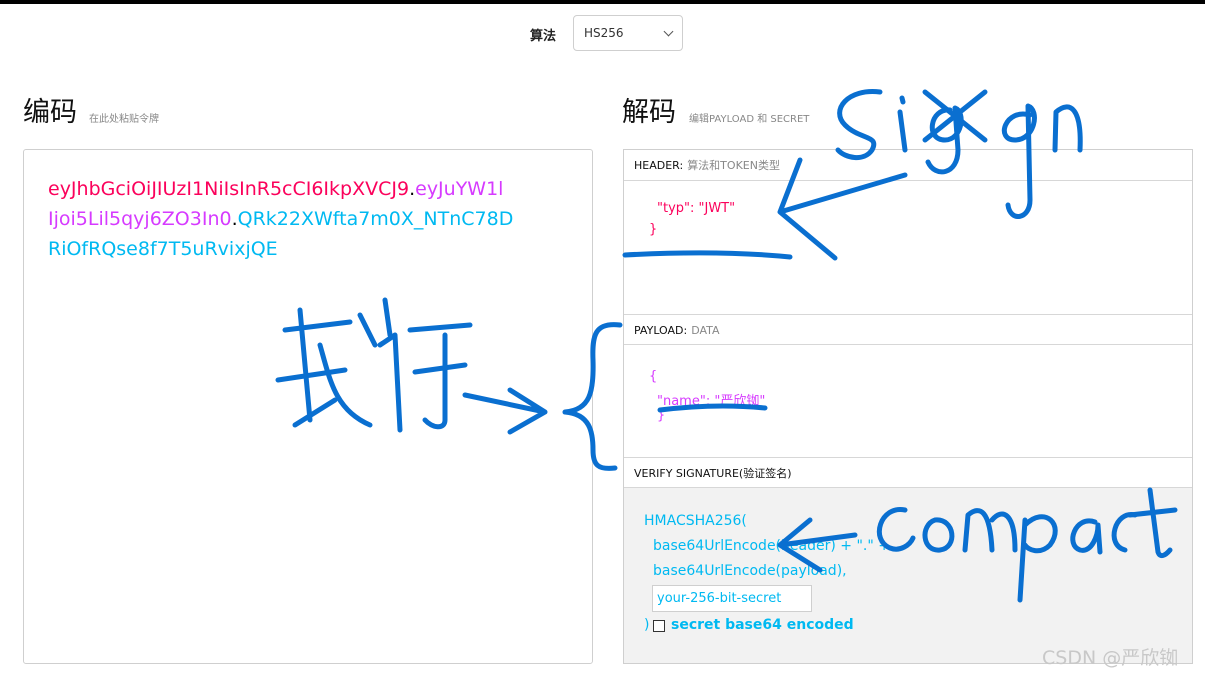  What do you see at coordinates (713, 473) in the screenshot?
I see `verify-panel-label: VERIFY SIGNATURE(验证签名)` at bounding box center [713, 473].